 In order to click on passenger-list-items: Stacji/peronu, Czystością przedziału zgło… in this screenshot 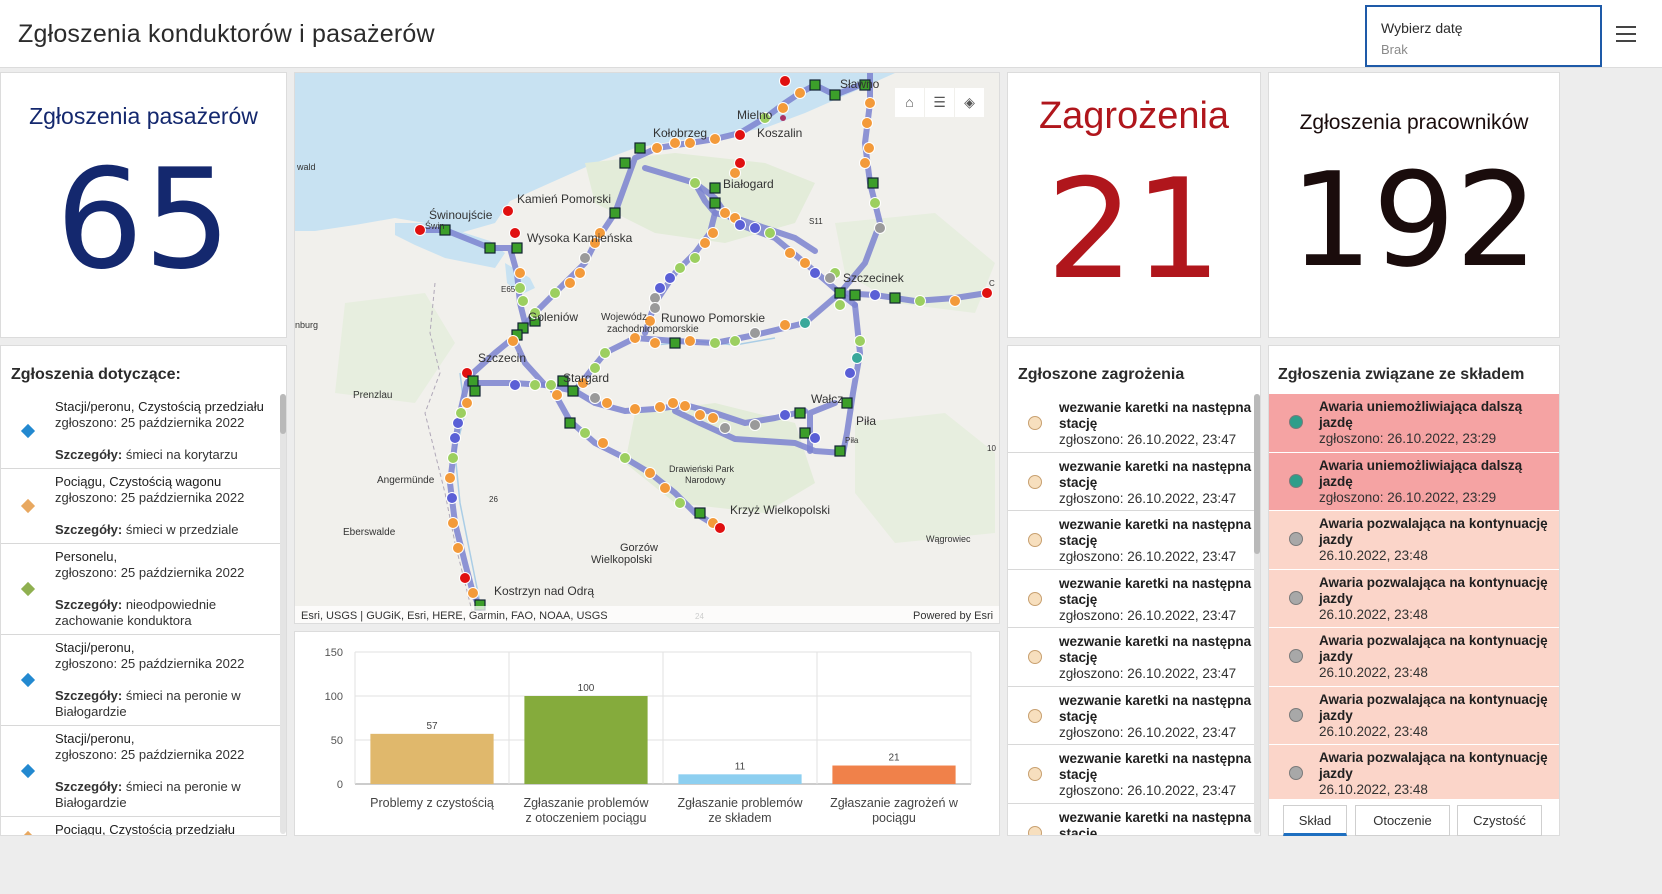, I will do `click(143, 614)`.